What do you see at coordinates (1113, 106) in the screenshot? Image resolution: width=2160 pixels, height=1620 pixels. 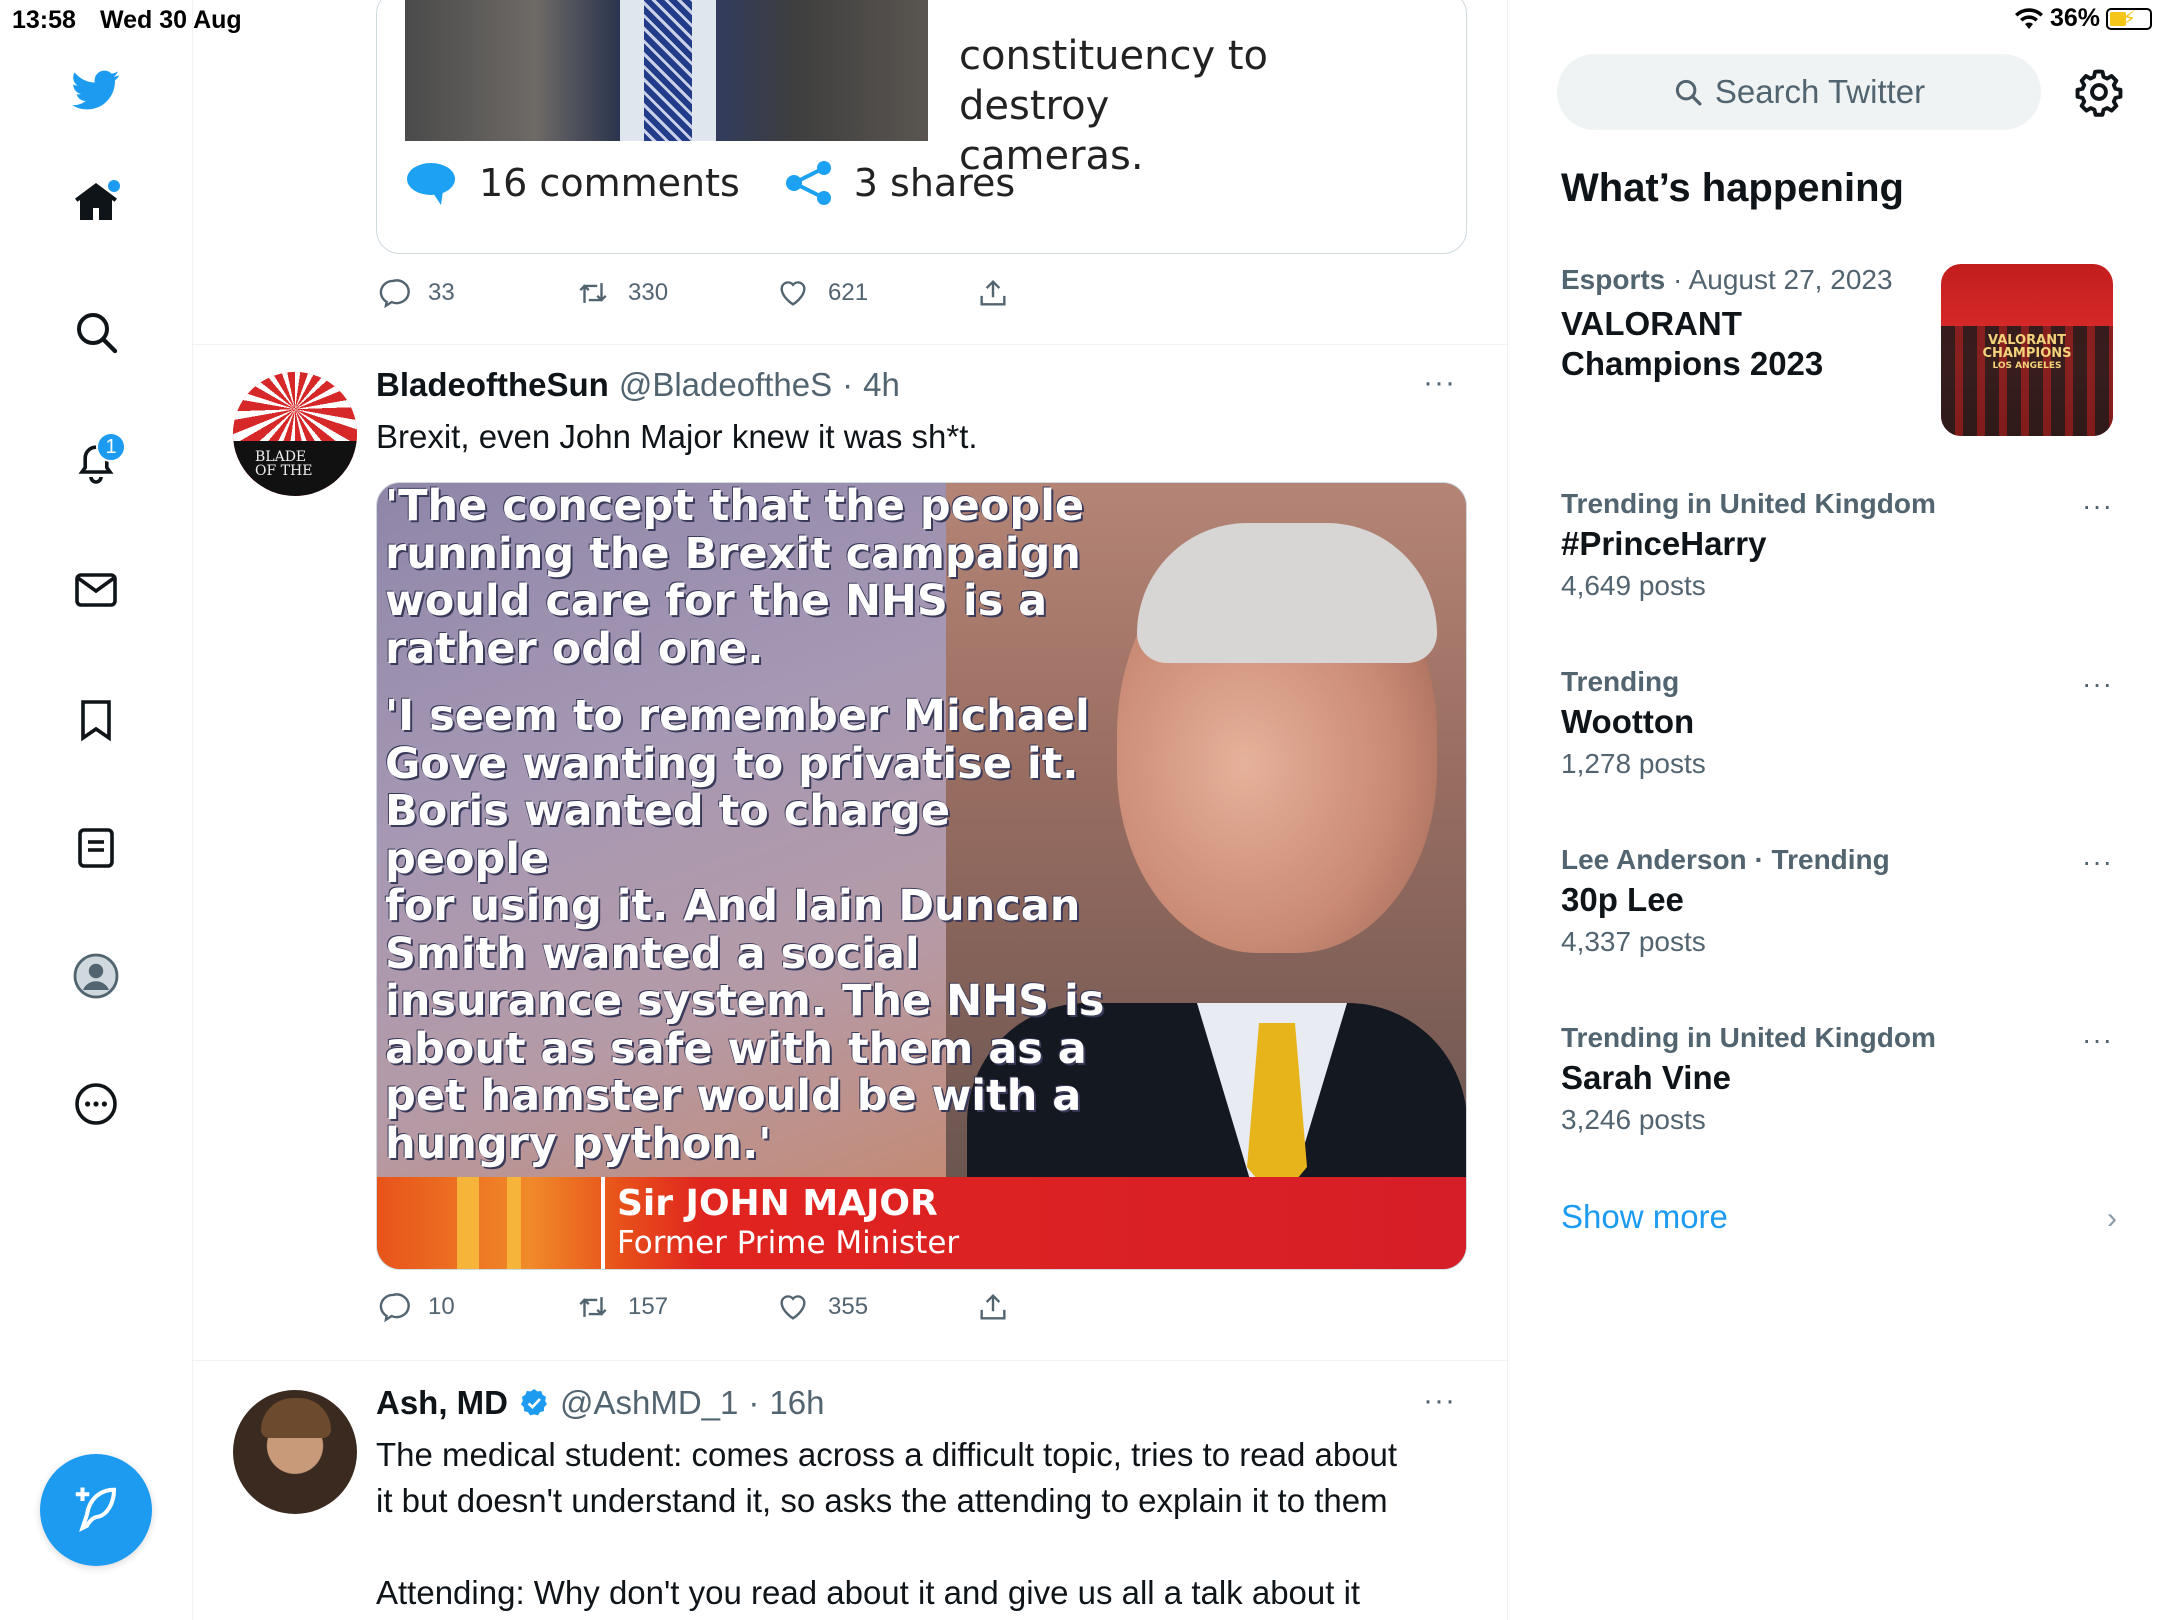 I see `card-text: constituency to destroy cameras.` at bounding box center [1113, 106].